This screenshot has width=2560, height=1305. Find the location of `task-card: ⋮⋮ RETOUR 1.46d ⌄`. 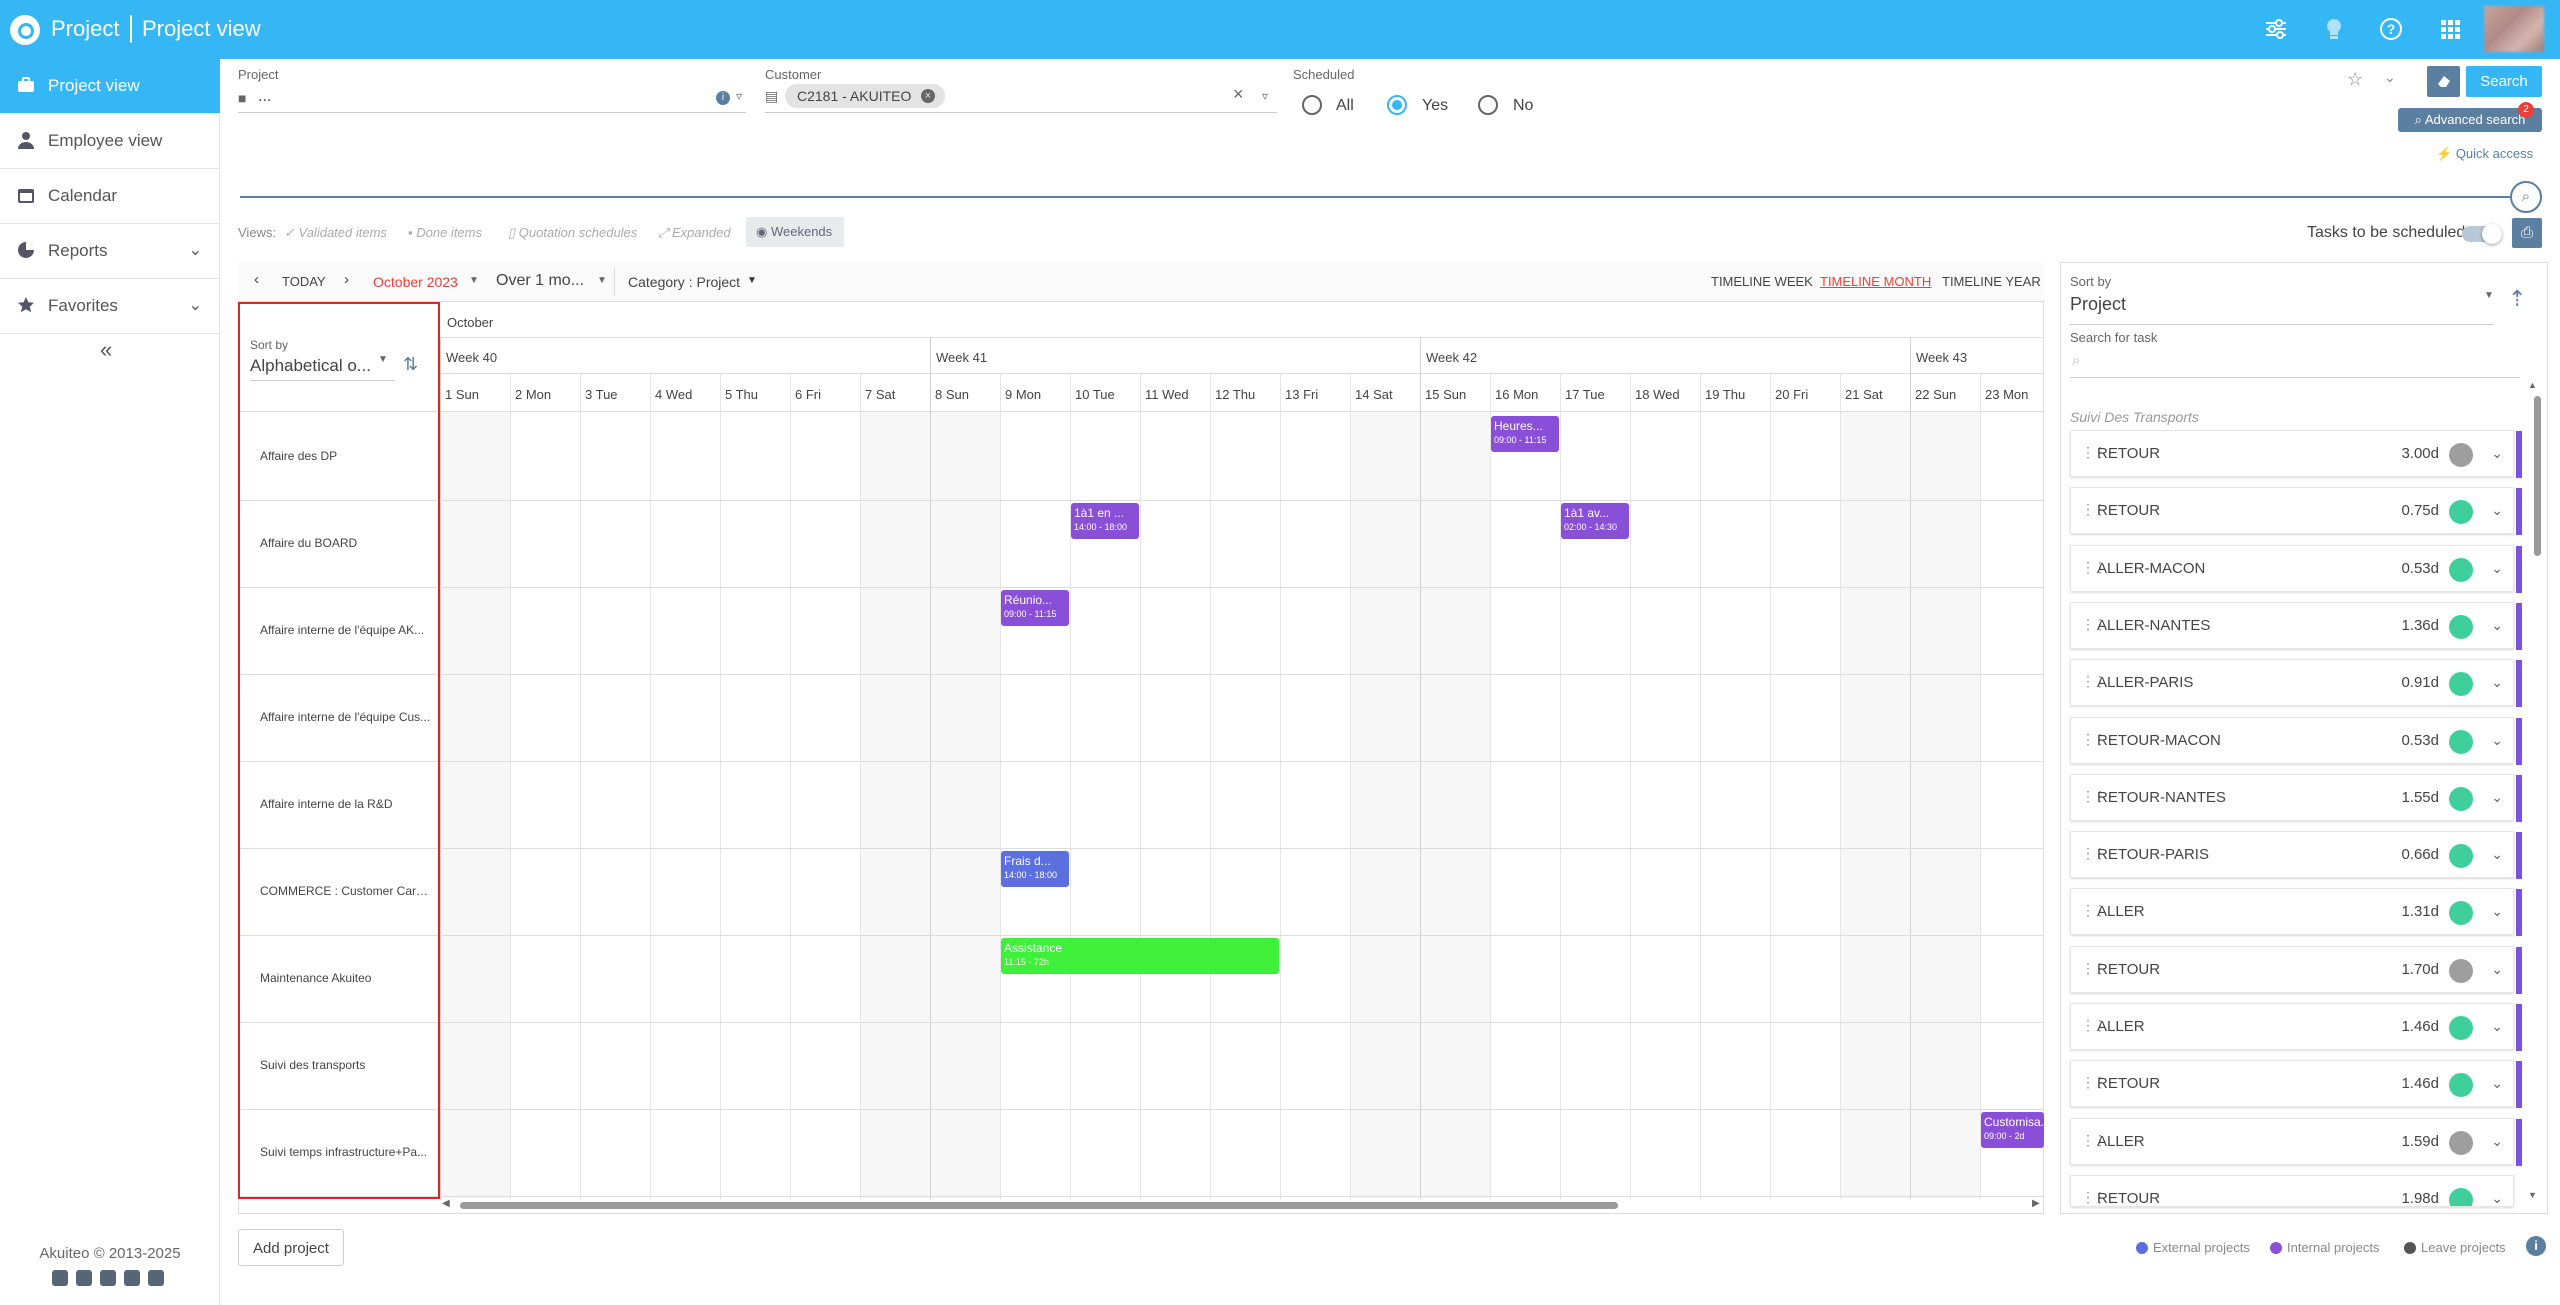

task-card: ⋮⋮ RETOUR 1.46d ⌄ is located at coordinates (2296, 1084).